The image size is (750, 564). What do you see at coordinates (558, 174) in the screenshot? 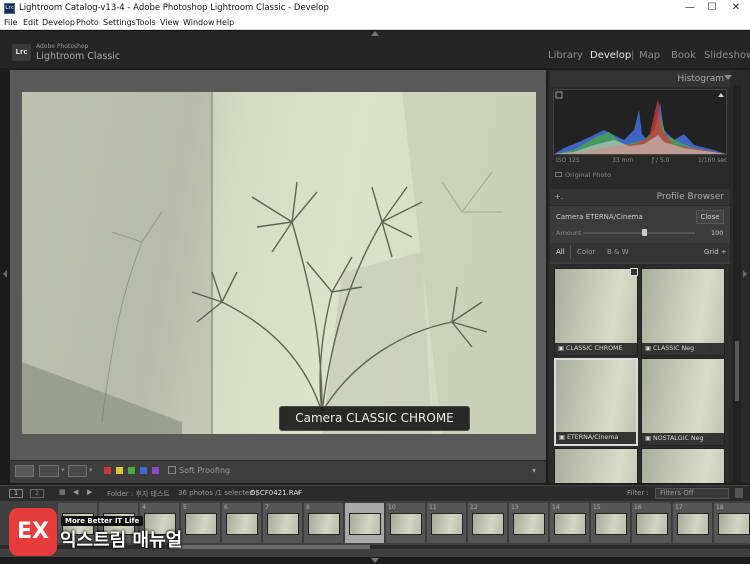
I see `original-photo-checkbox` at bounding box center [558, 174].